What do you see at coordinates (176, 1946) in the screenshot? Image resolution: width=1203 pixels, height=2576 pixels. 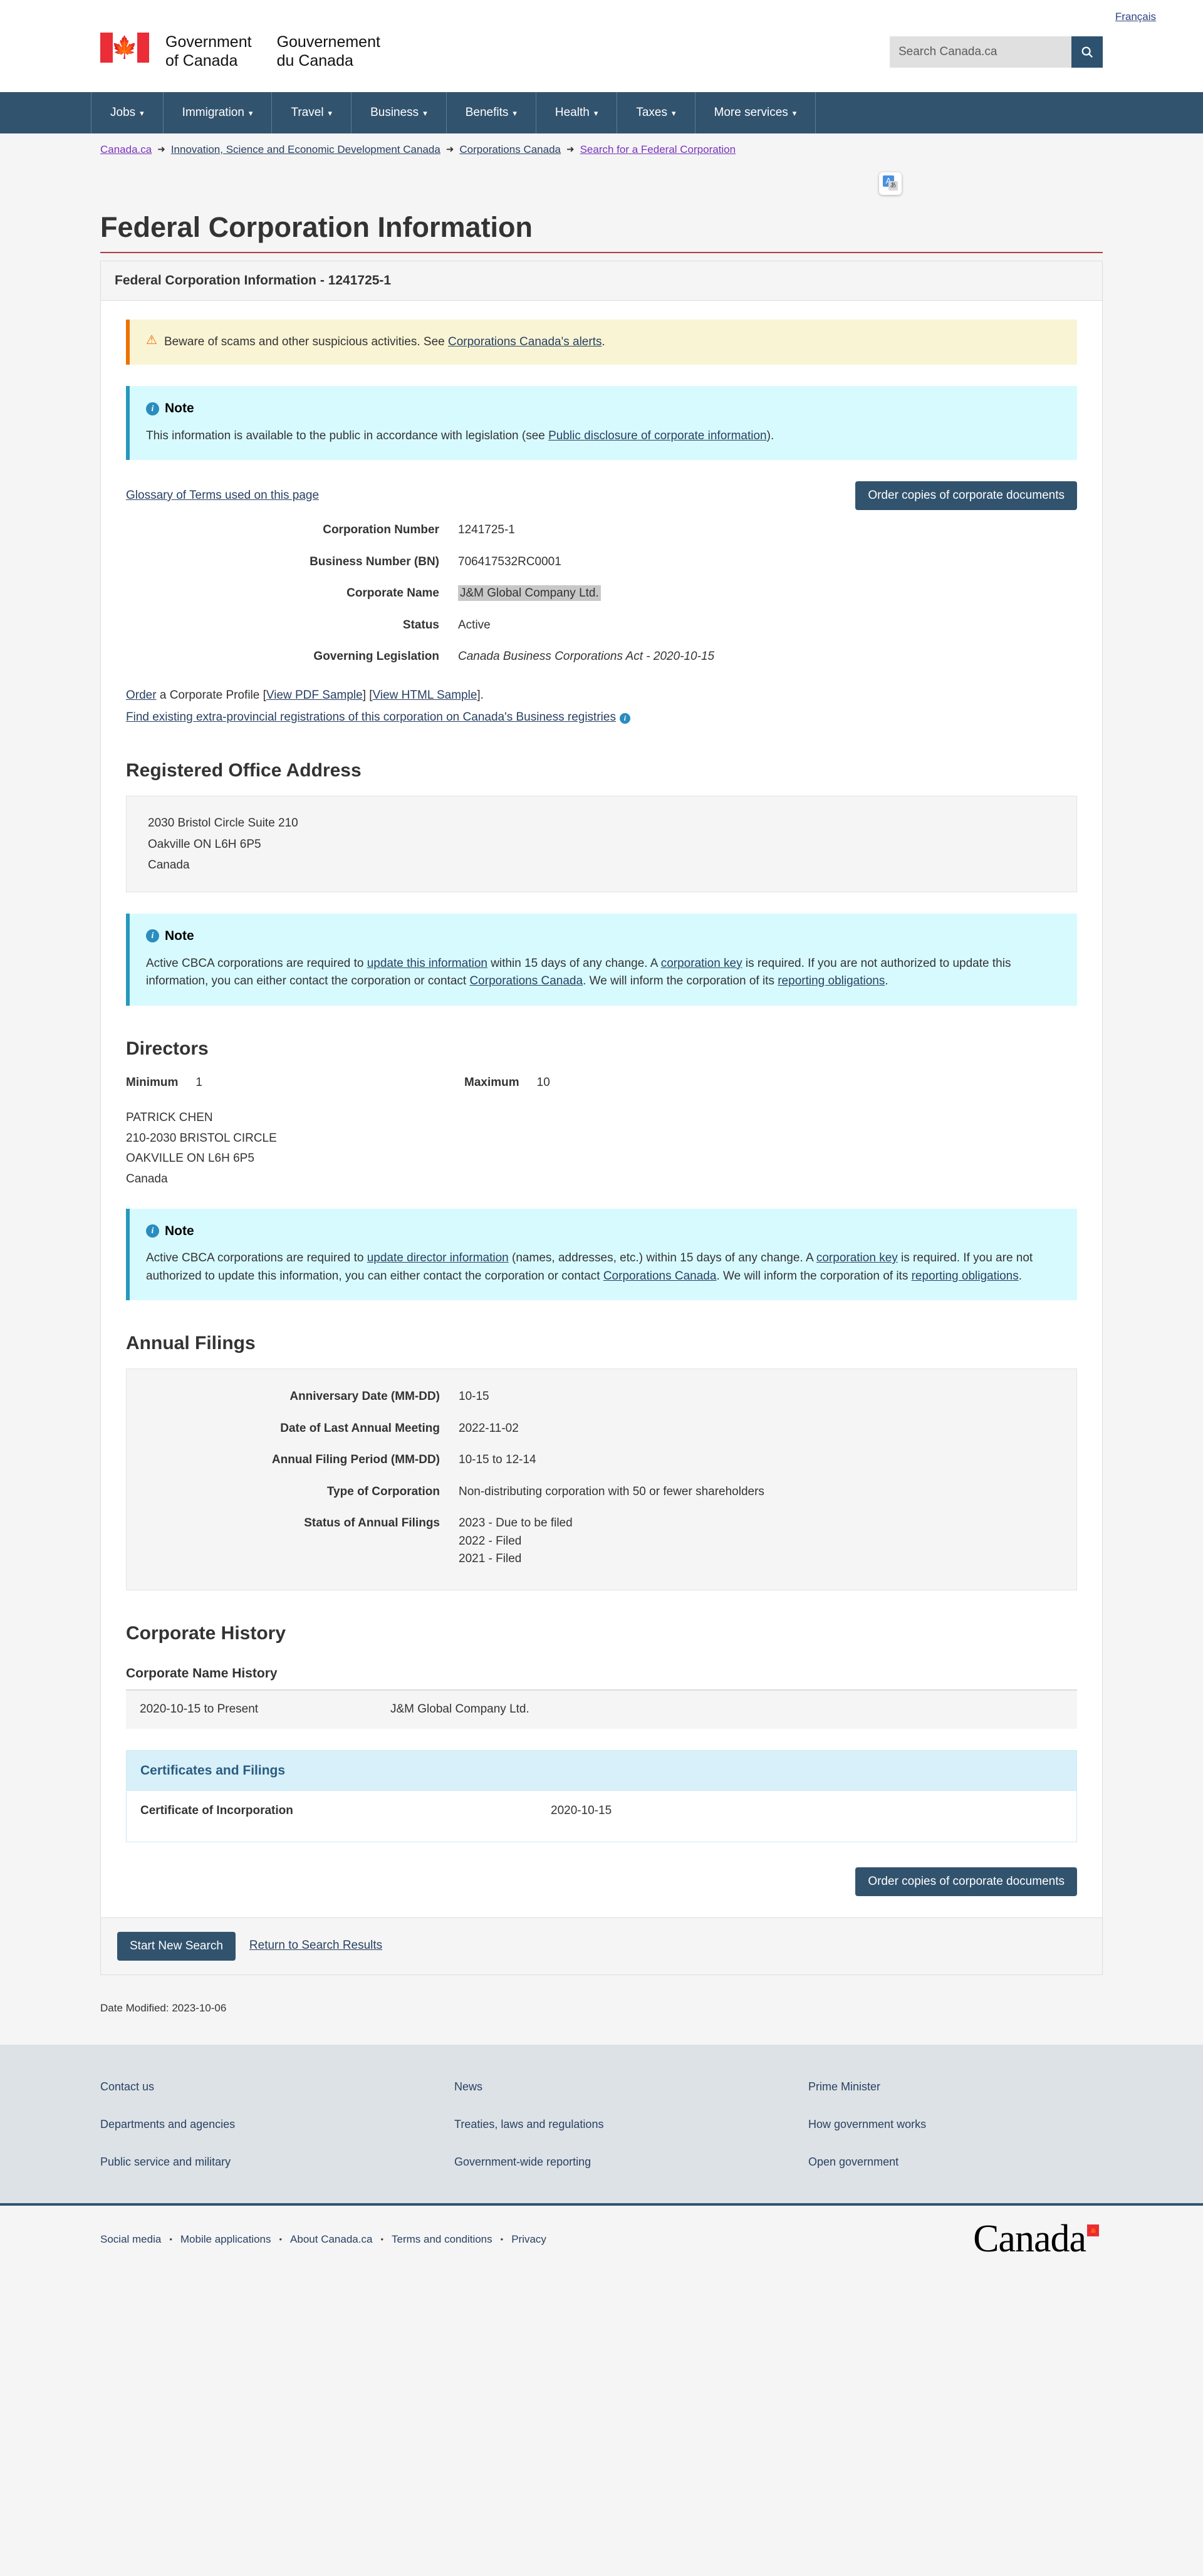 I see `start-new-search-button: Start New Search` at bounding box center [176, 1946].